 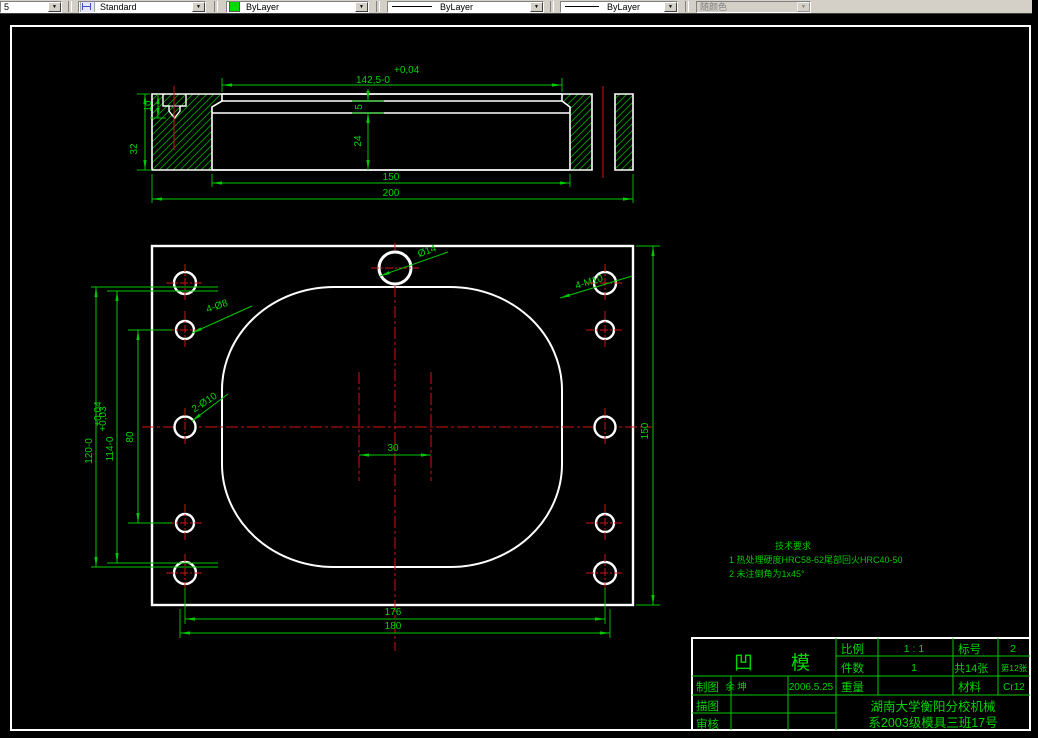 I want to click on plotstyle-combo: 随颜色 ▼, so click(x=753, y=6).